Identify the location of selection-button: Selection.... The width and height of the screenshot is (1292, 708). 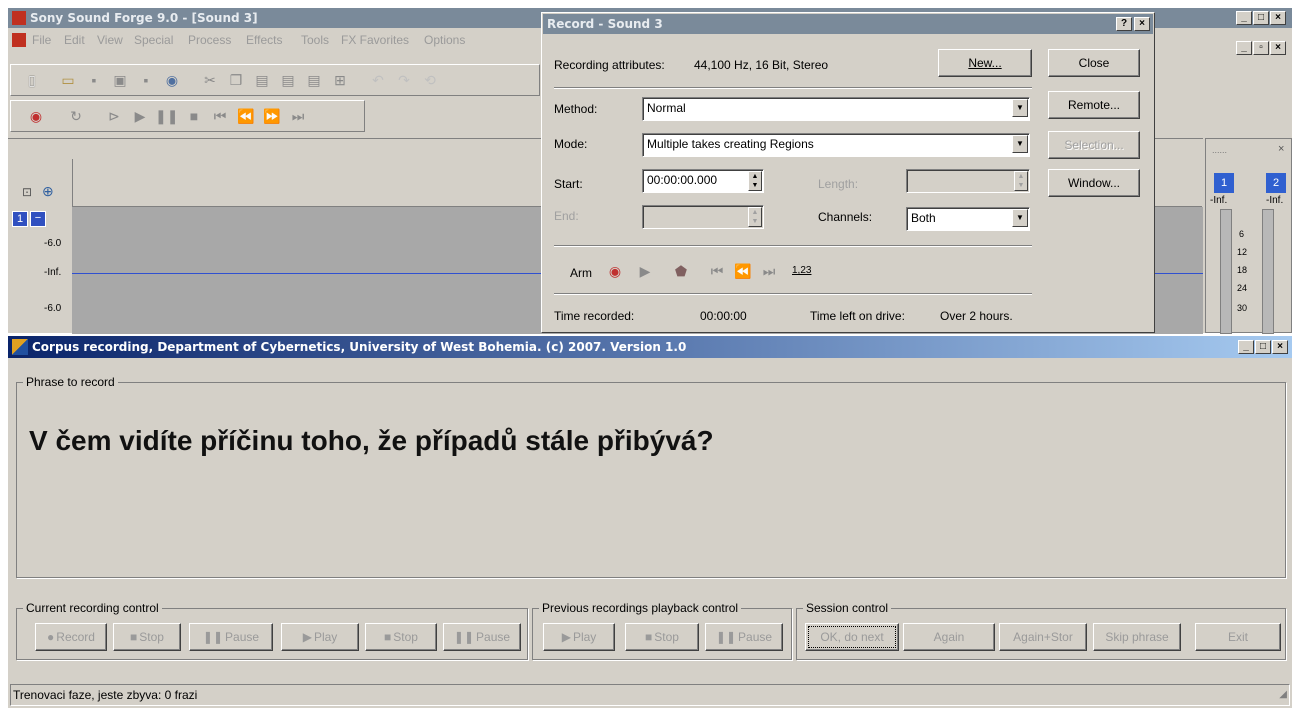
(1094, 145).